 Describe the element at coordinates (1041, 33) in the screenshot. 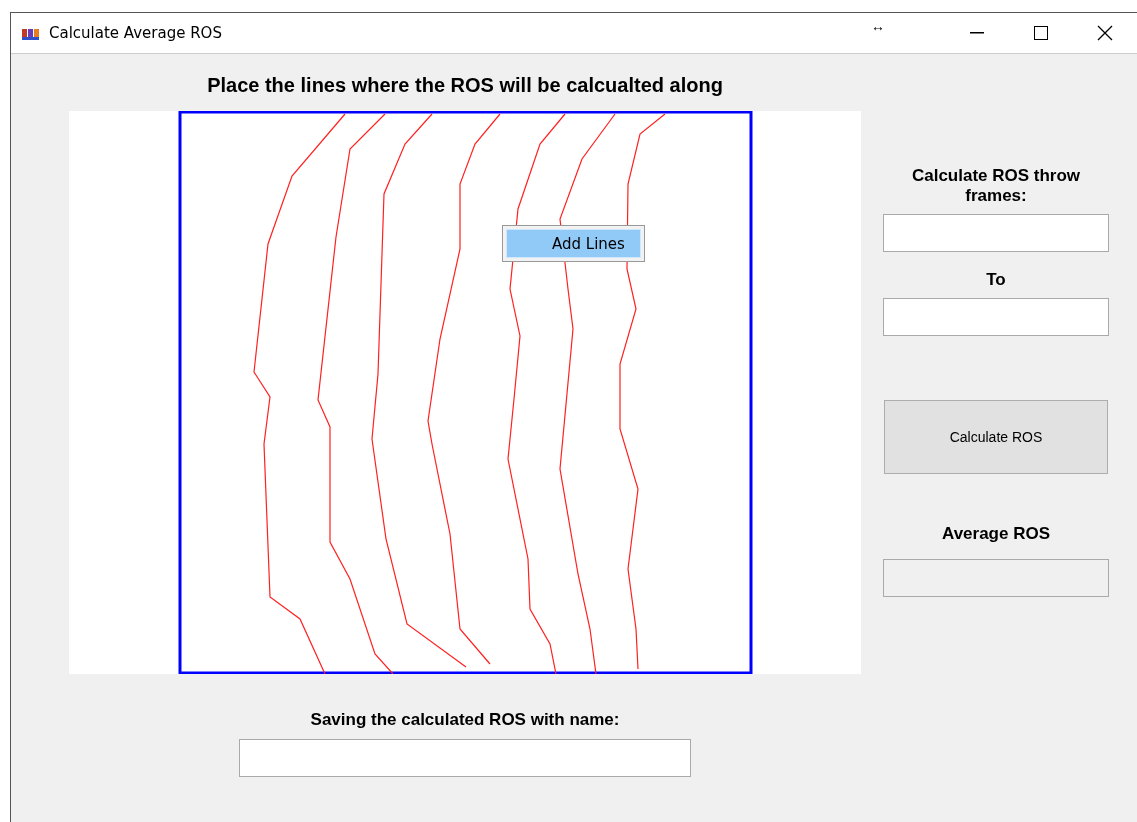

I see `maximize-icon` at that location.